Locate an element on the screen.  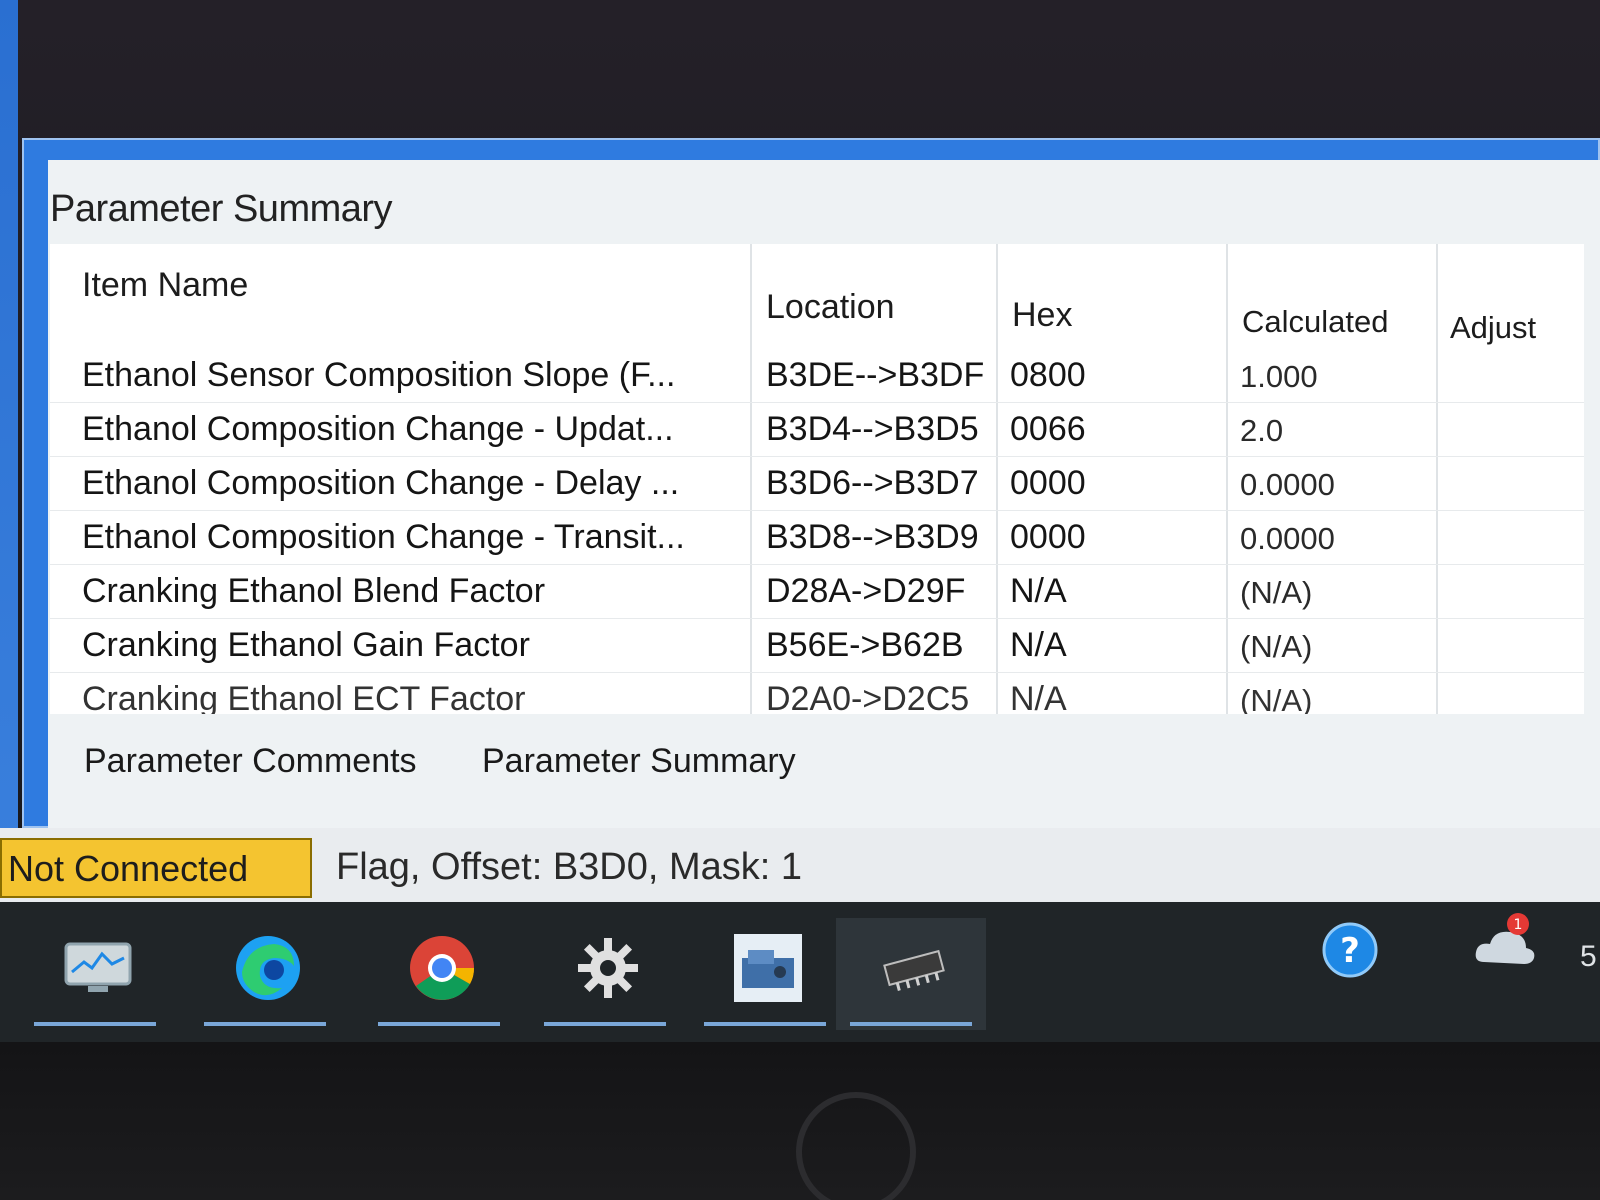
taskbar-button-chrome is located at coordinates (439, 974).